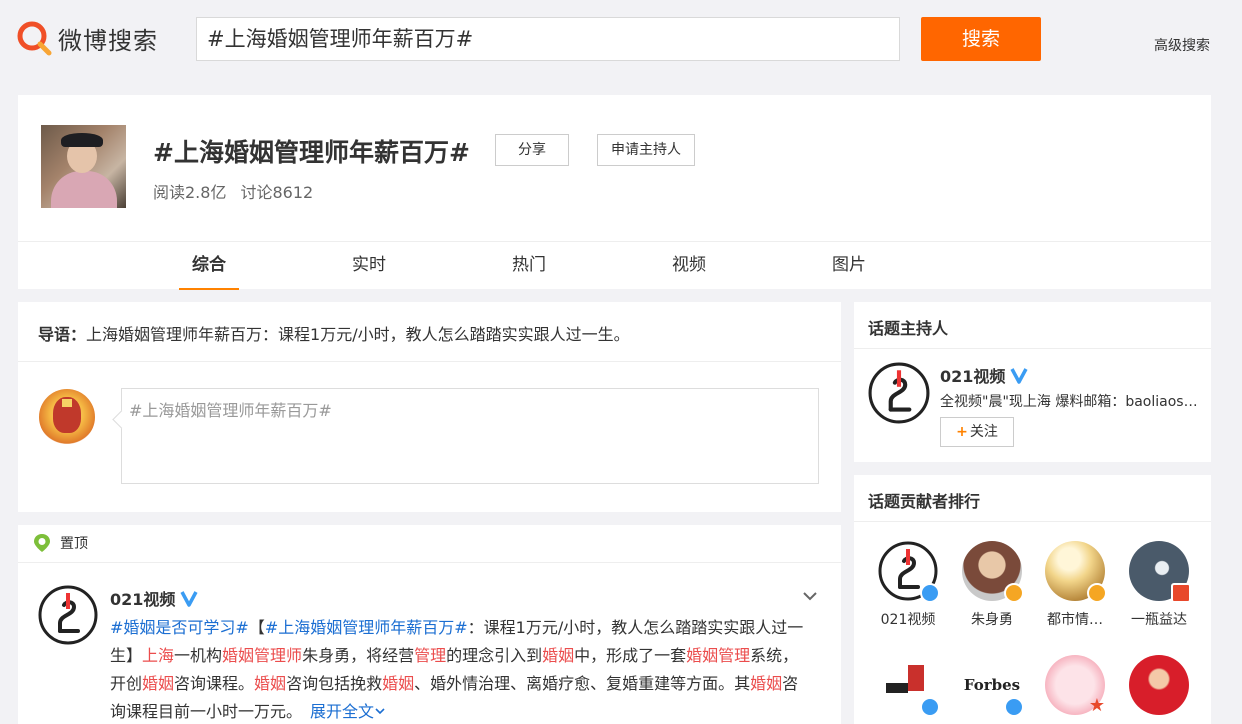 This screenshot has width=1242, height=724. Describe the element at coordinates (342, 711) in the screenshot. I see `expand-full-text-link: 展开全文` at that location.